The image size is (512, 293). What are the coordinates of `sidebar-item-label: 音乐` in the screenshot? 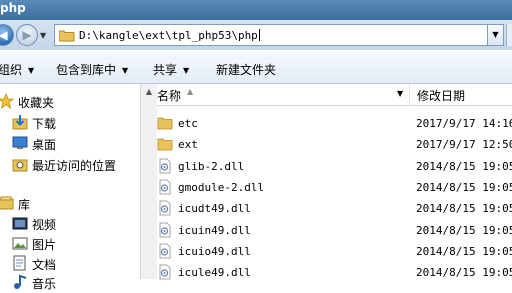 It's located at (44, 284).